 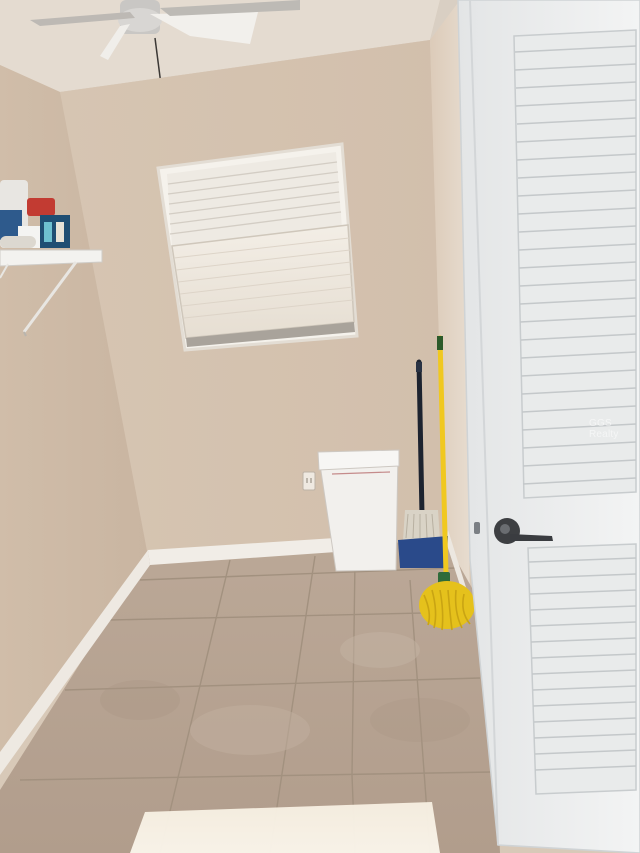 I want to click on watermark-text: GGS Realty, so click(x=604, y=429).